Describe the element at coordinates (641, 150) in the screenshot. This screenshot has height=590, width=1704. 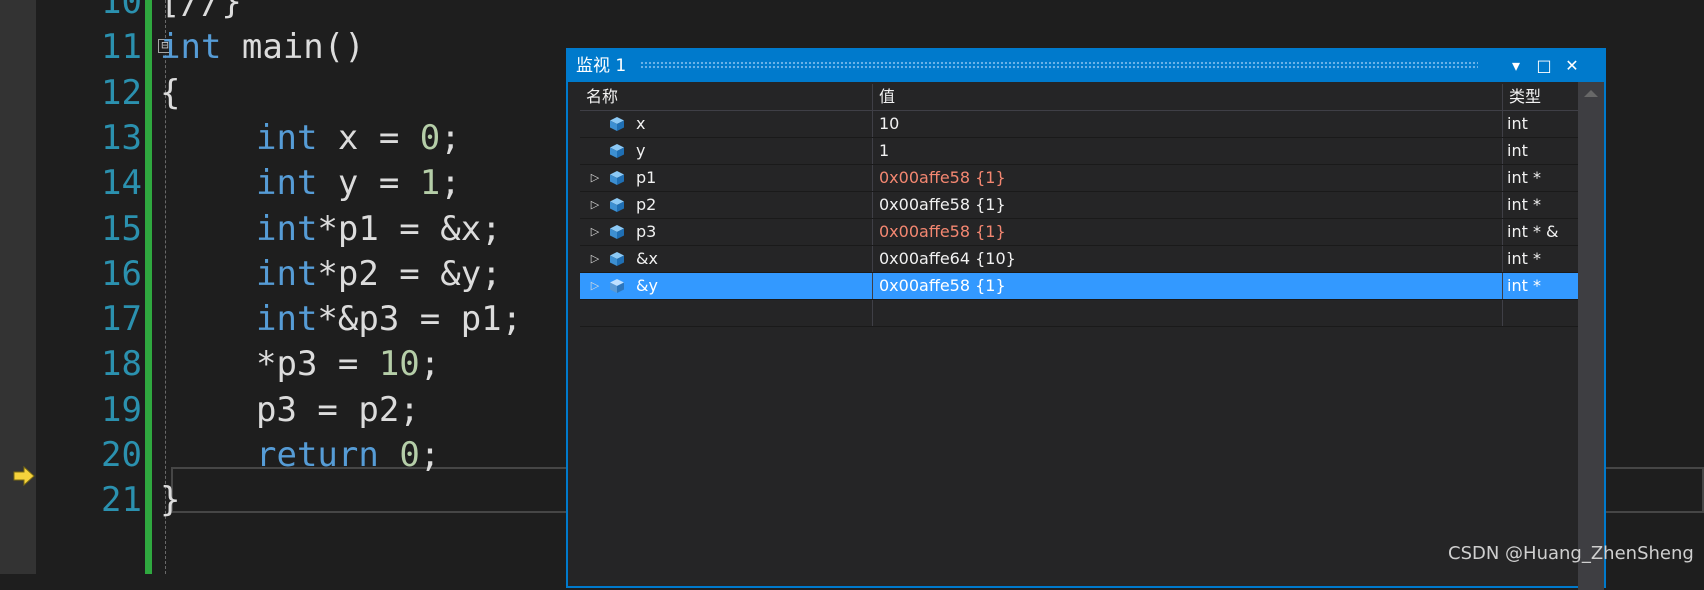
I see `watch-name-cell: y` at that location.